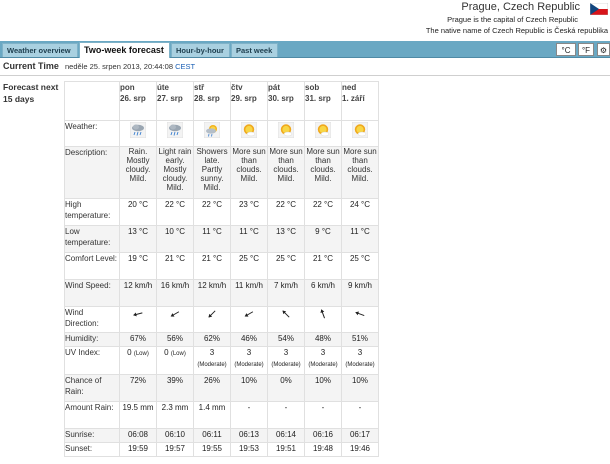  I want to click on rain-cloud-icon, so click(175, 130).